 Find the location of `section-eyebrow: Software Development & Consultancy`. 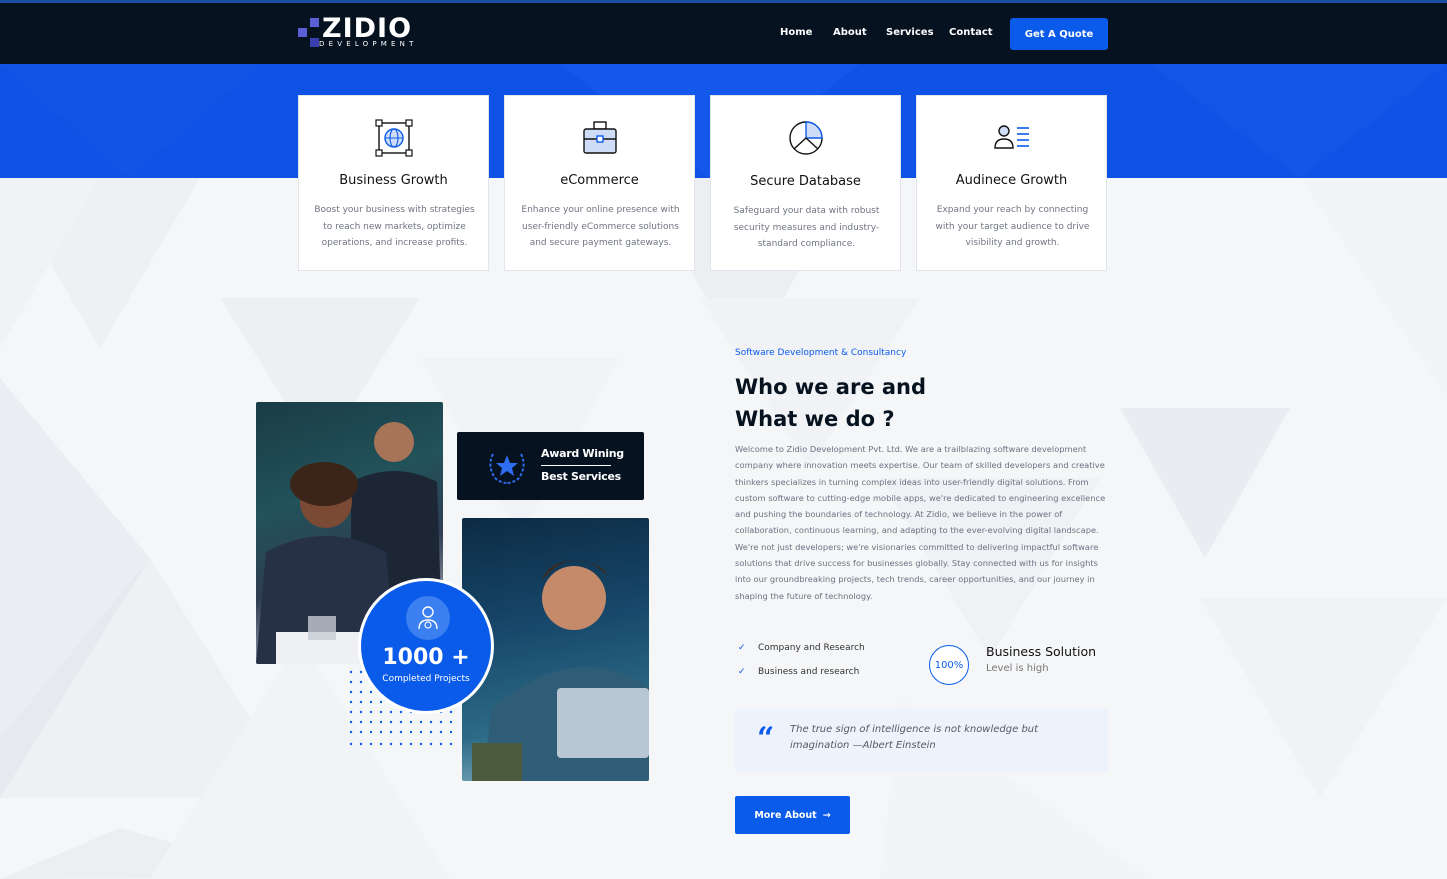

section-eyebrow: Software Development & Consultancy is located at coordinates (821, 353).